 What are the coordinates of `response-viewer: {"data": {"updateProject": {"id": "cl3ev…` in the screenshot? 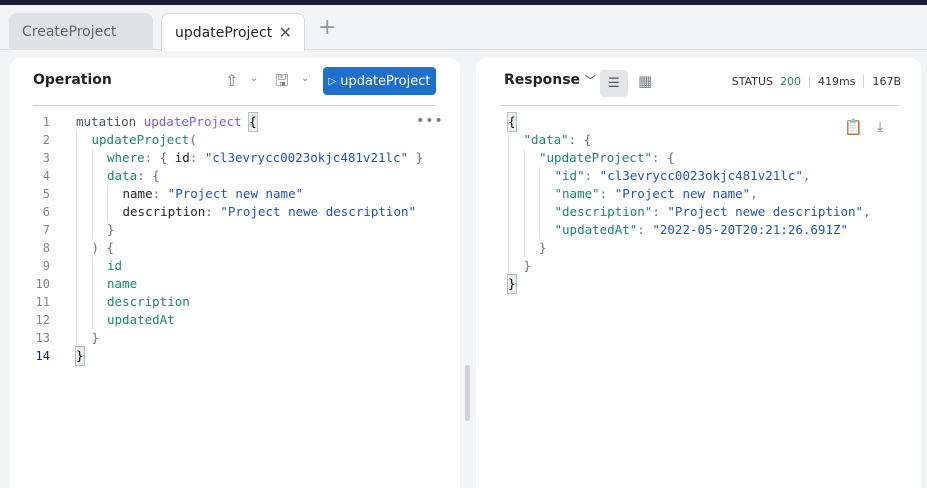 It's located at (689, 203).